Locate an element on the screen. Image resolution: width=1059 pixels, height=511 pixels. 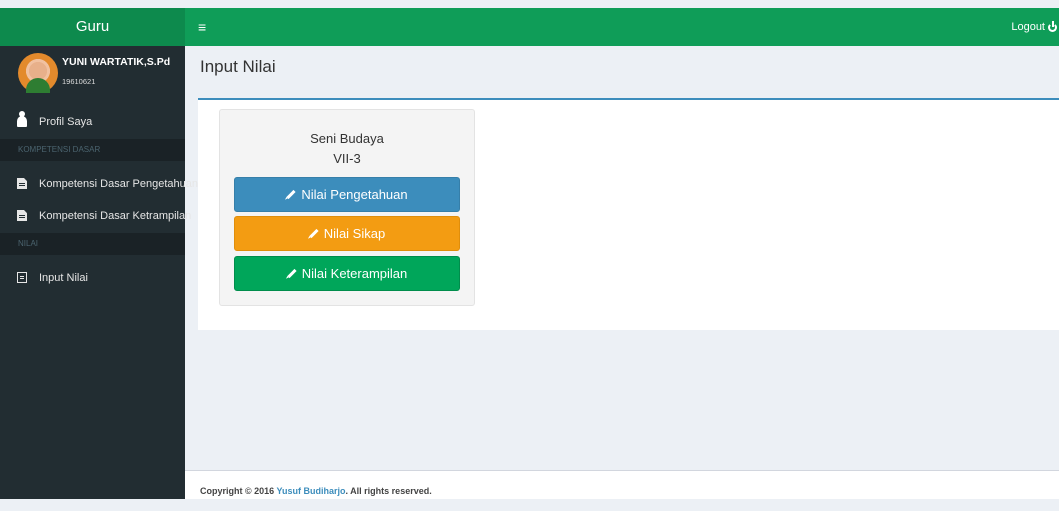
page-title: Input Nilai is located at coordinates (238, 66).